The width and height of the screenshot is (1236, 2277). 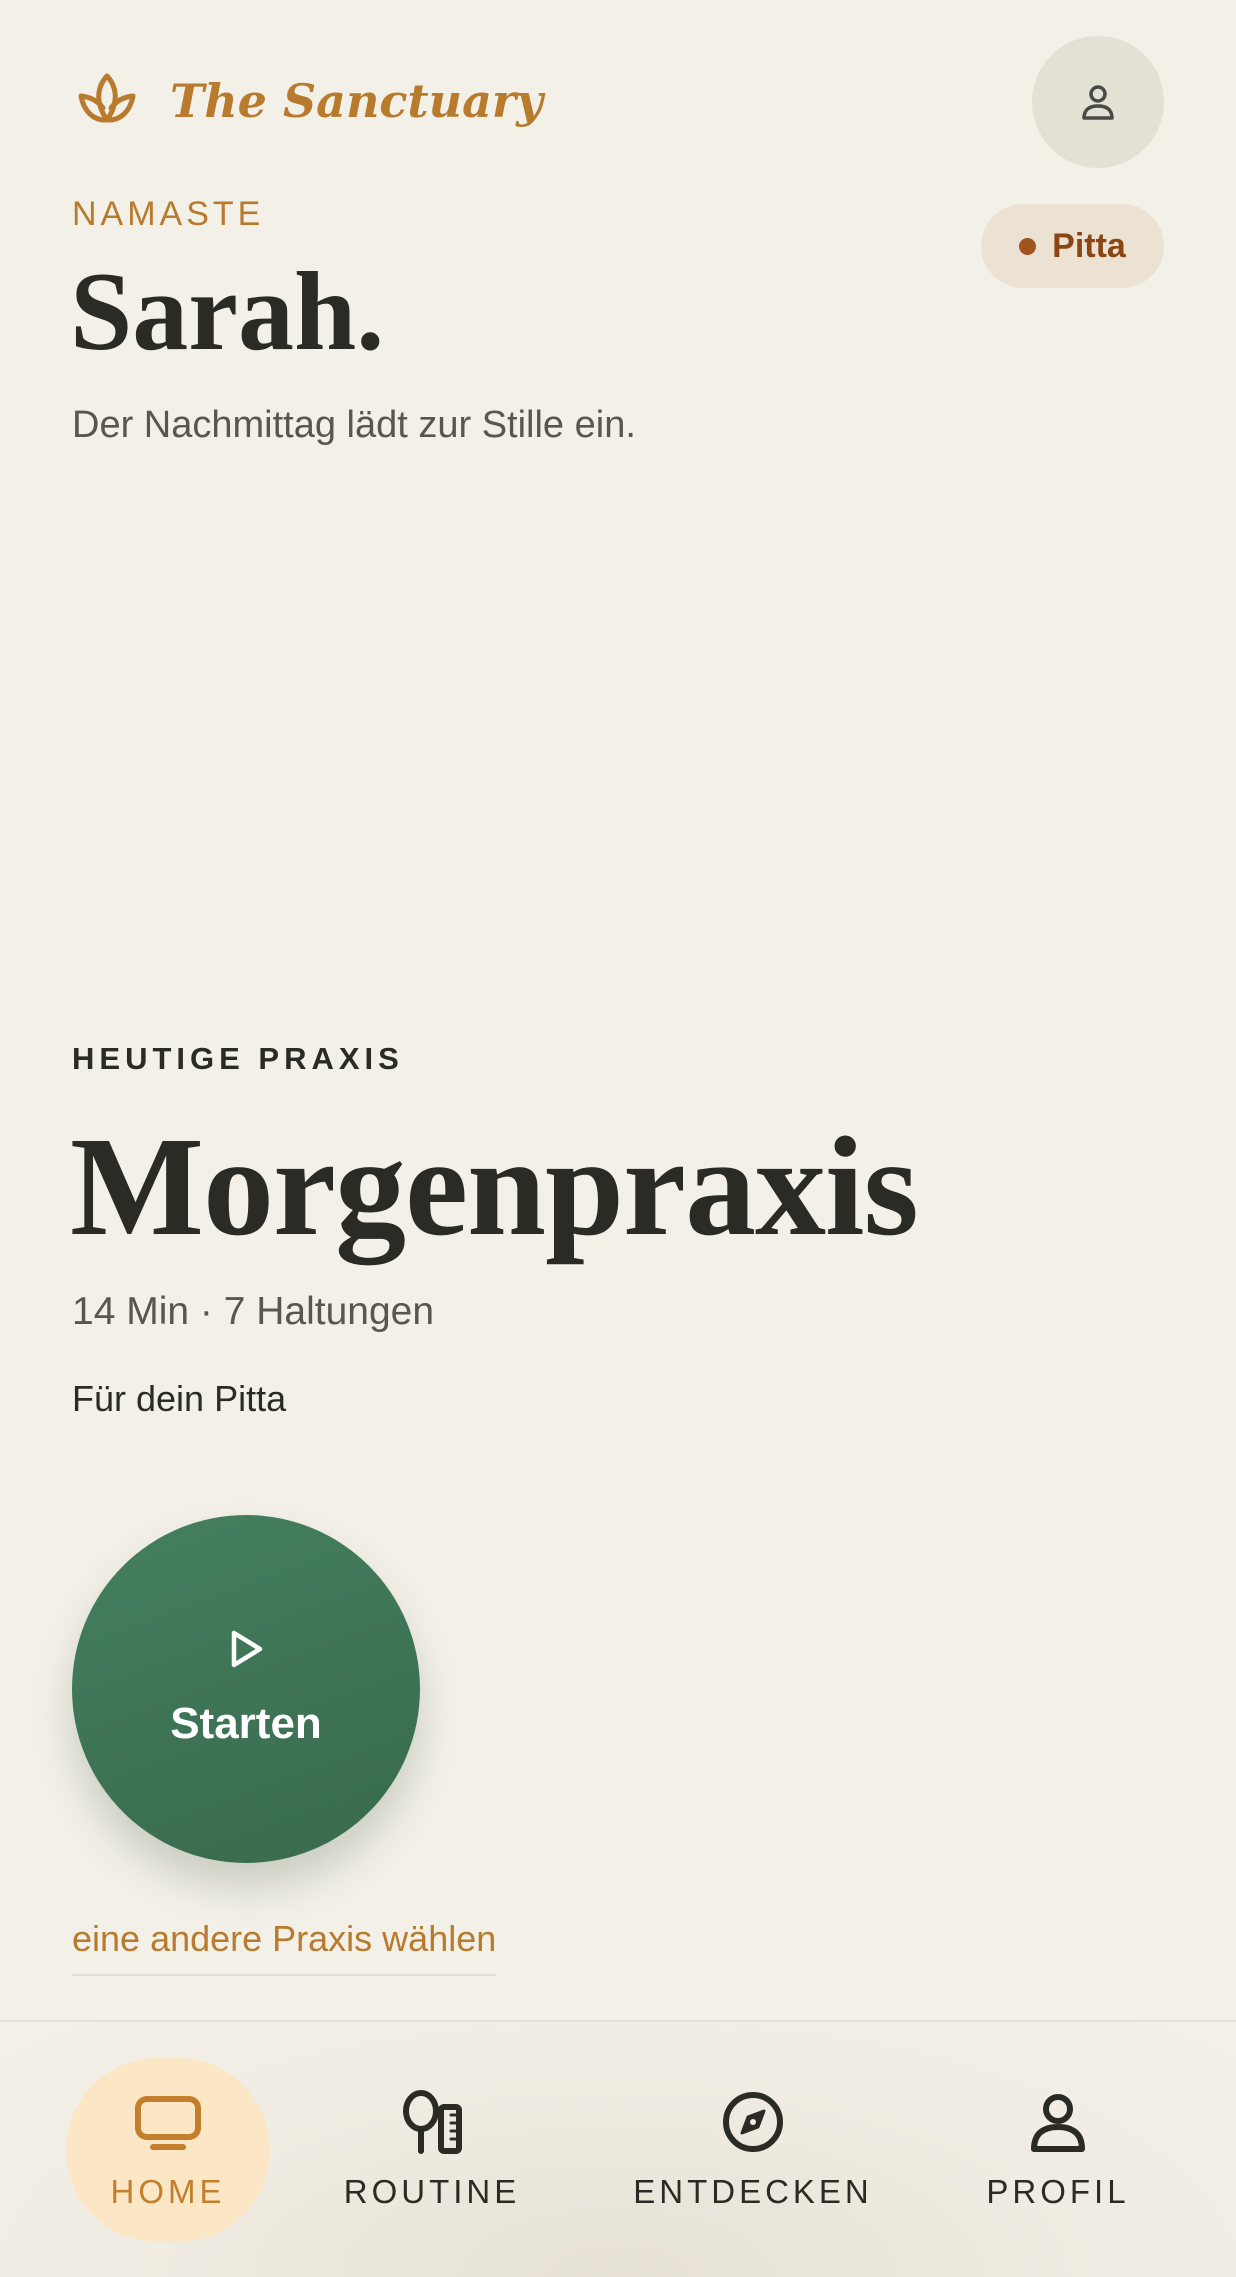 What do you see at coordinates (753, 2122) in the screenshot?
I see `compass-icon` at bounding box center [753, 2122].